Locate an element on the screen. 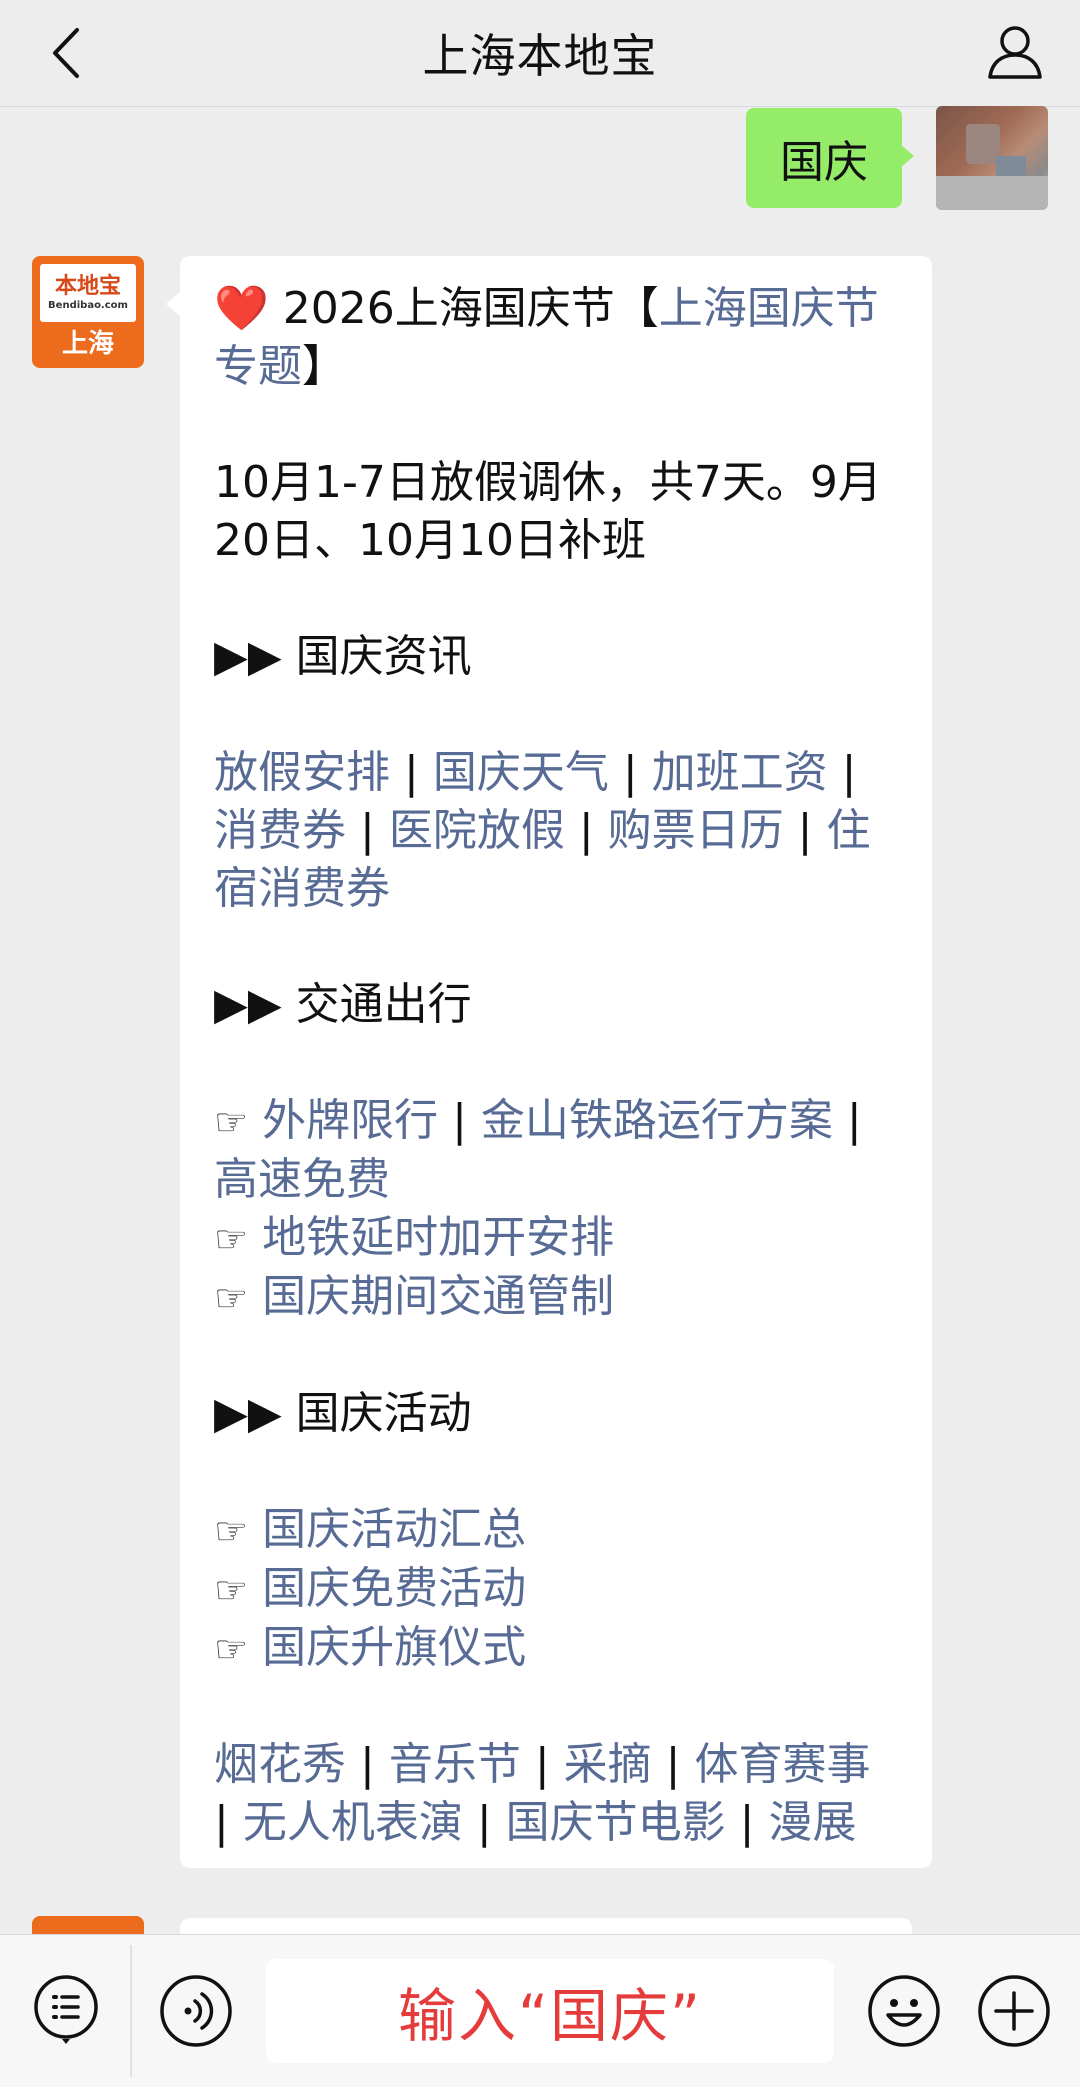 This screenshot has height=2087, width=1080. bendibao-avatar: 本地宝 Bendibao.com 上海 is located at coordinates (88, 312).